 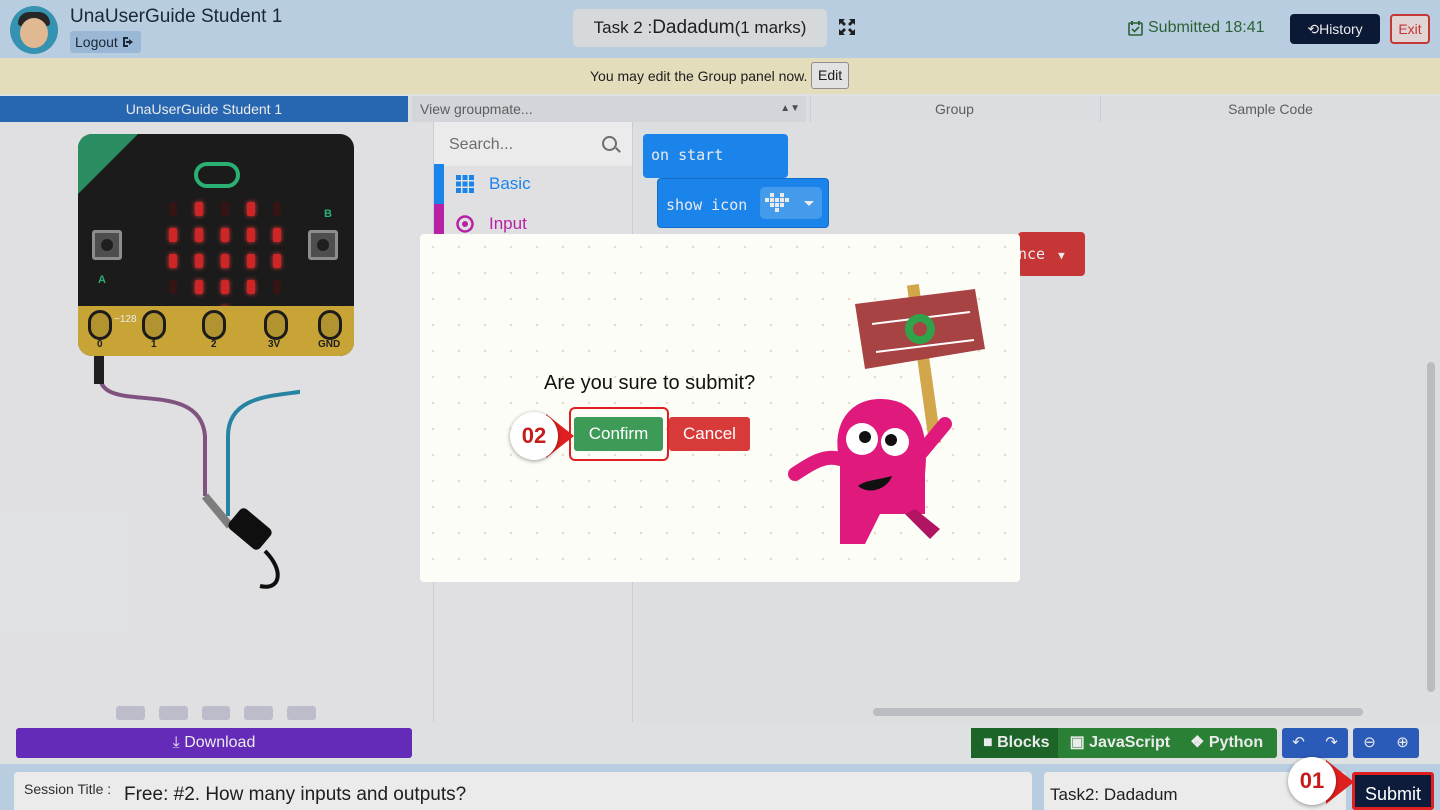 What do you see at coordinates (534, 436) in the screenshot?
I see `step-02-marker: 02` at bounding box center [534, 436].